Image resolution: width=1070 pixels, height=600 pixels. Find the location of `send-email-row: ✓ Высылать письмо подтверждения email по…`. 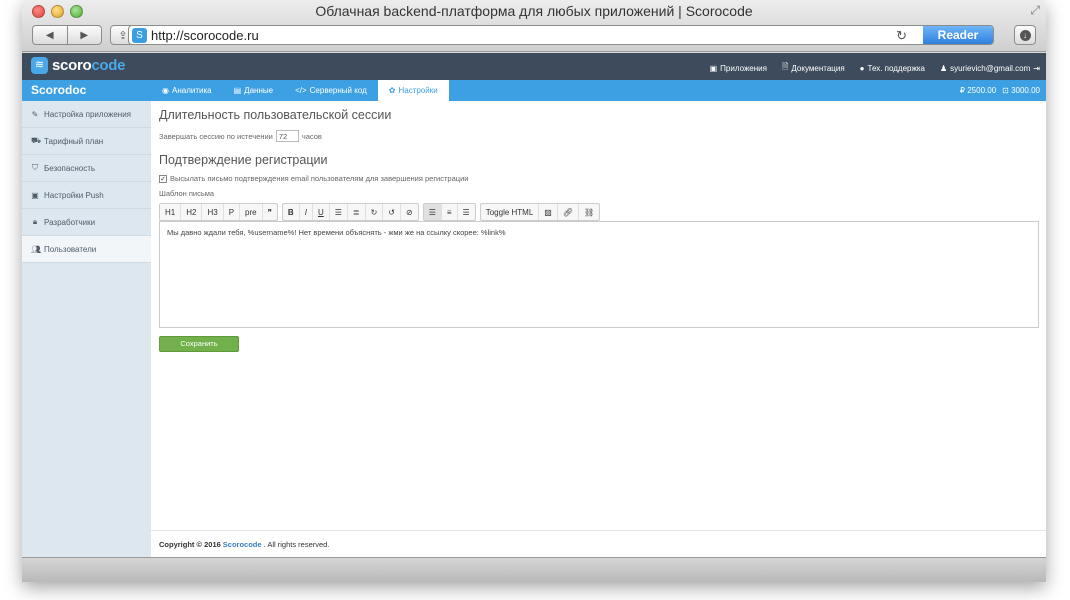

send-email-row: ✓ Высылать письмо подтверждения email по… is located at coordinates (313, 178).